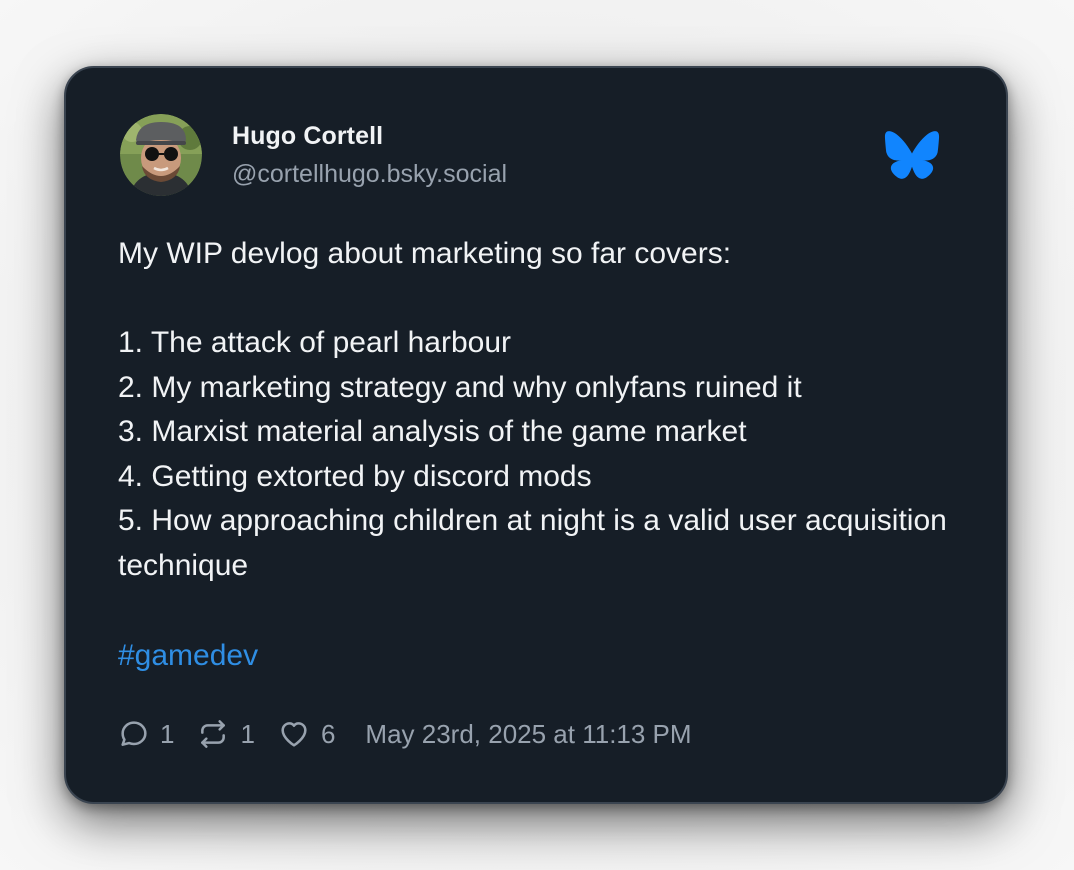  I want to click on reply-stat: 1, so click(146, 734).